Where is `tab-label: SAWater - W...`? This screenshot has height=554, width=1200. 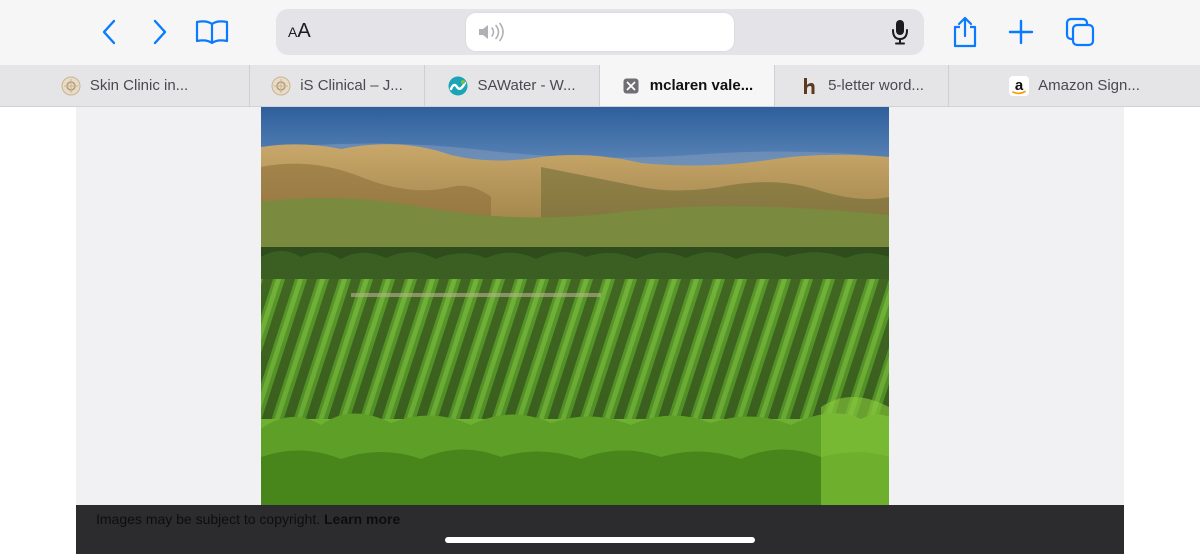 tab-label: SAWater - W... is located at coordinates (526, 85).